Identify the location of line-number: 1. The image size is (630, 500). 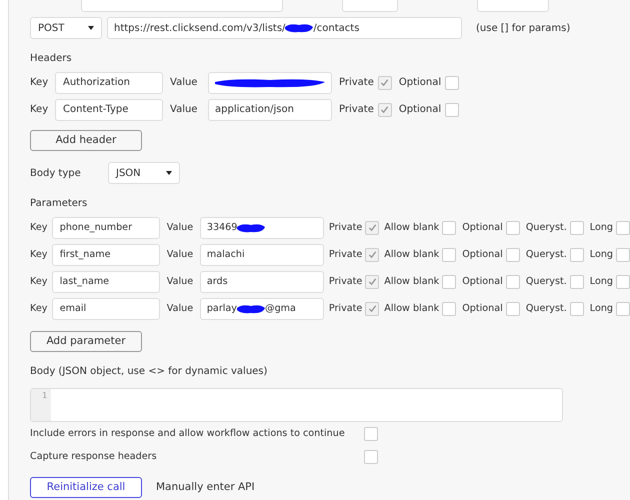
(44, 395).